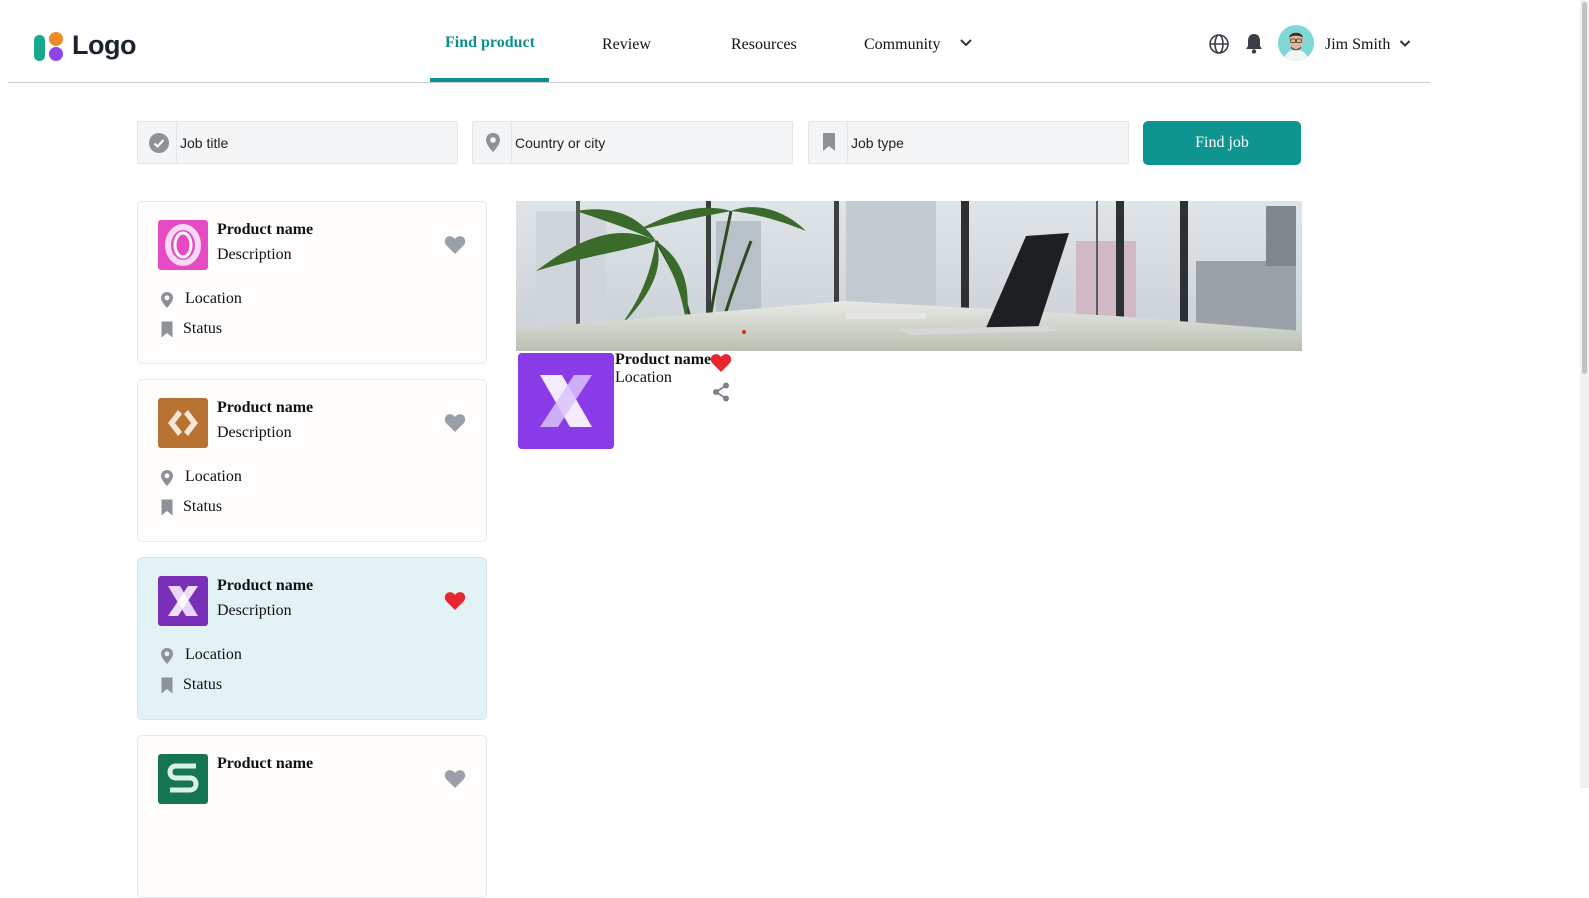  Describe the element at coordinates (159, 143) in the screenshot. I see `check-circle-icon` at that location.